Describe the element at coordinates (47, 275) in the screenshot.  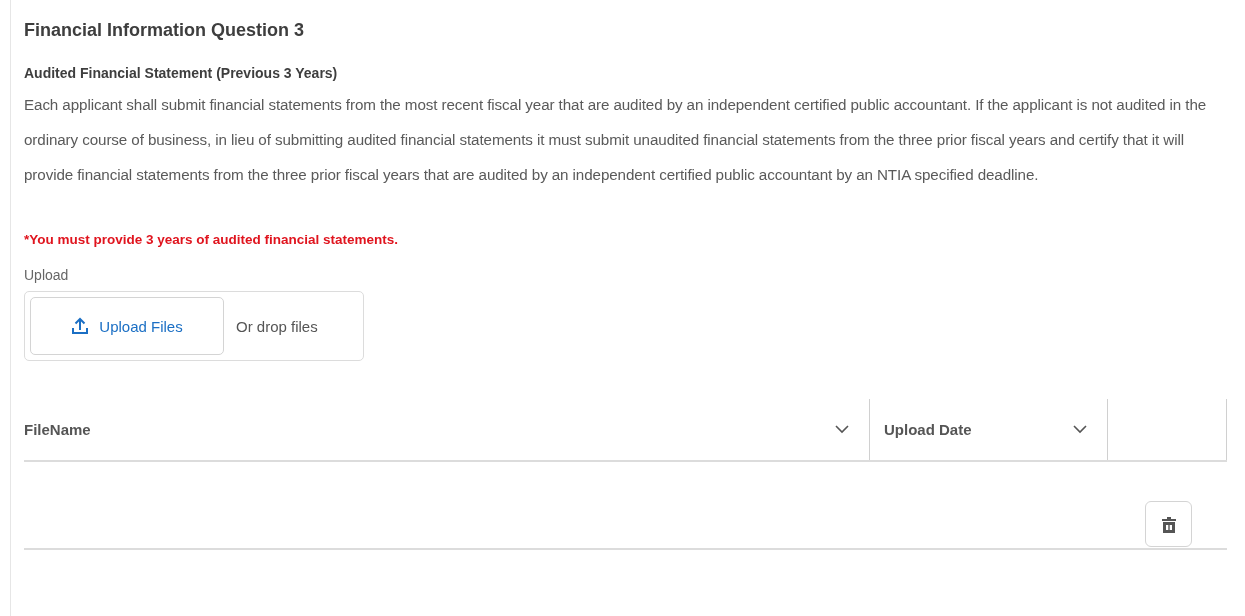
I see `upload-label: Upload` at that location.